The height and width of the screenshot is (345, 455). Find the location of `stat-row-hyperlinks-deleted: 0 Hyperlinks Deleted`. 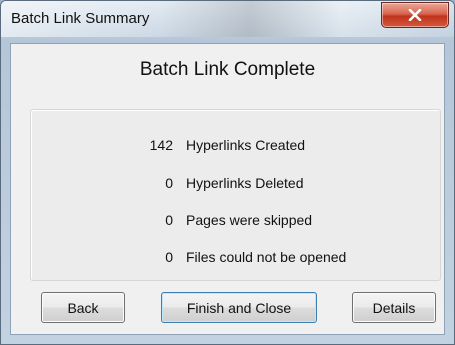

stat-row-hyperlinks-deleted: 0 Hyperlinks Deleted is located at coordinates (235, 185).